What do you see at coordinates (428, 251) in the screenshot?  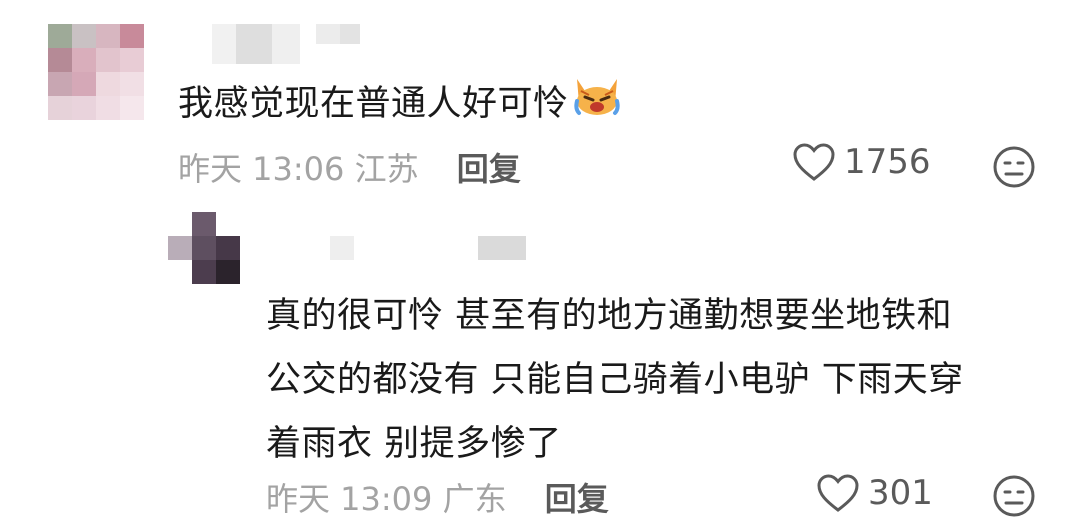 I see `reply-username` at bounding box center [428, 251].